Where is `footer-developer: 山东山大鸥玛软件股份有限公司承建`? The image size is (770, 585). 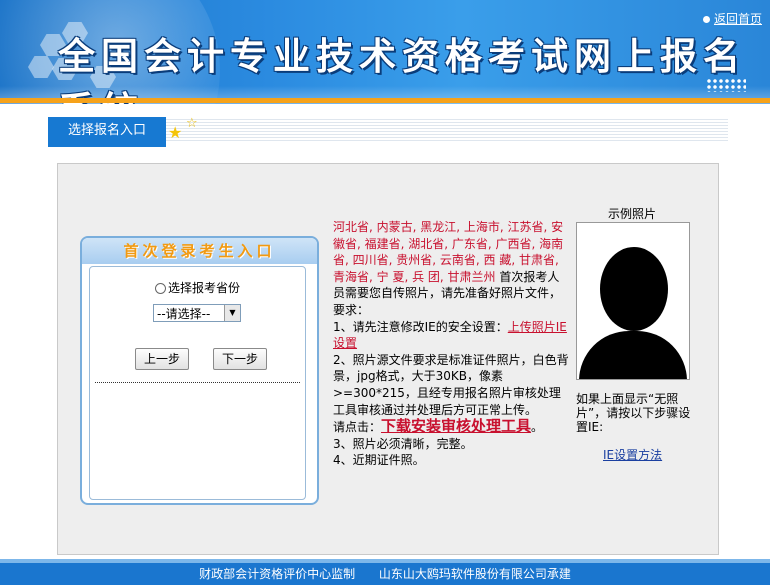
footer-developer: 山东山大鸥玛软件股份有限公司承建 is located at coordinates (474, 574).